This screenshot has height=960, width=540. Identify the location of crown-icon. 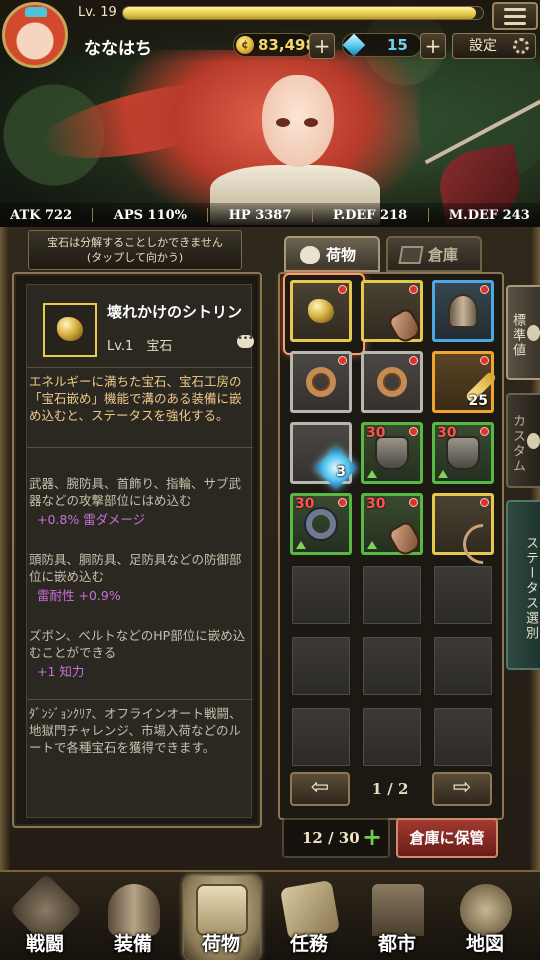
(36, 12).